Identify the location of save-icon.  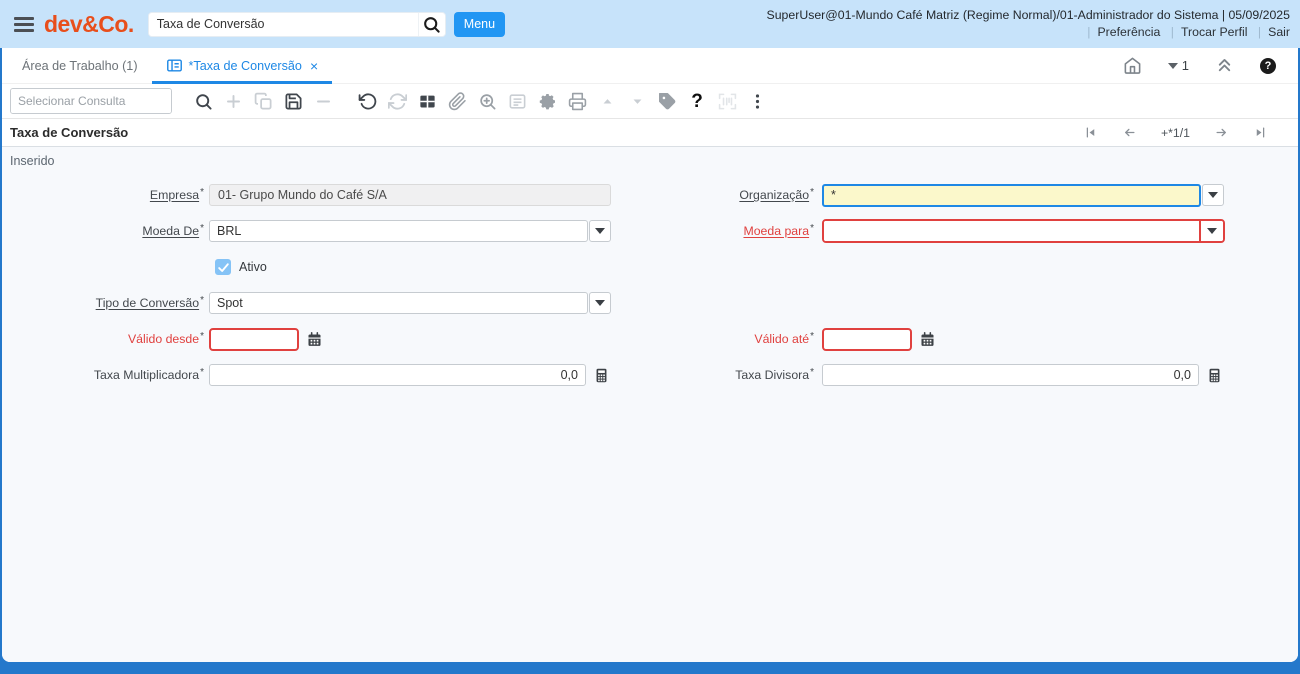
(293, 101).